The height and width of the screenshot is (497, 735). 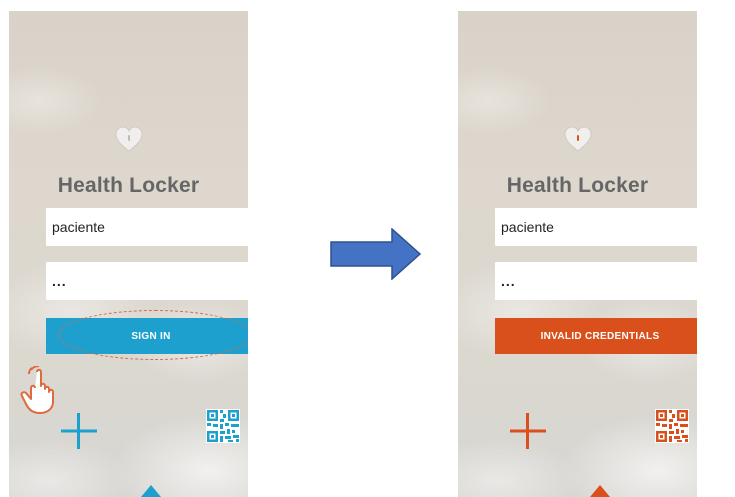 What do you see at coordinates (376, 254) in the screenshot?
I see `right-arrow-icon` at bounding box center [376, 254].